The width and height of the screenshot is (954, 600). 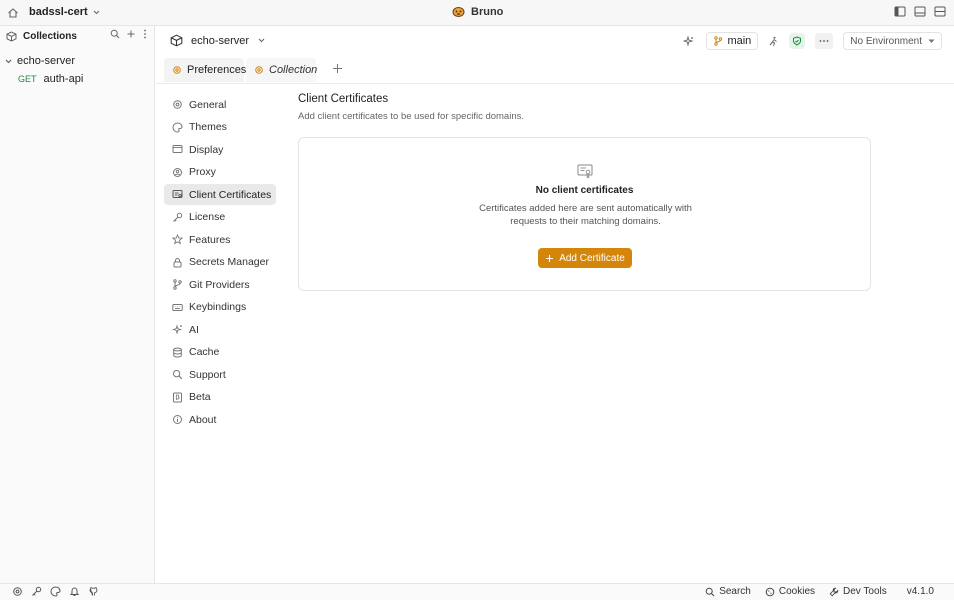 I want to click on settings-nav-item-git-providers: Git Providers, so click(x=220, y=284).